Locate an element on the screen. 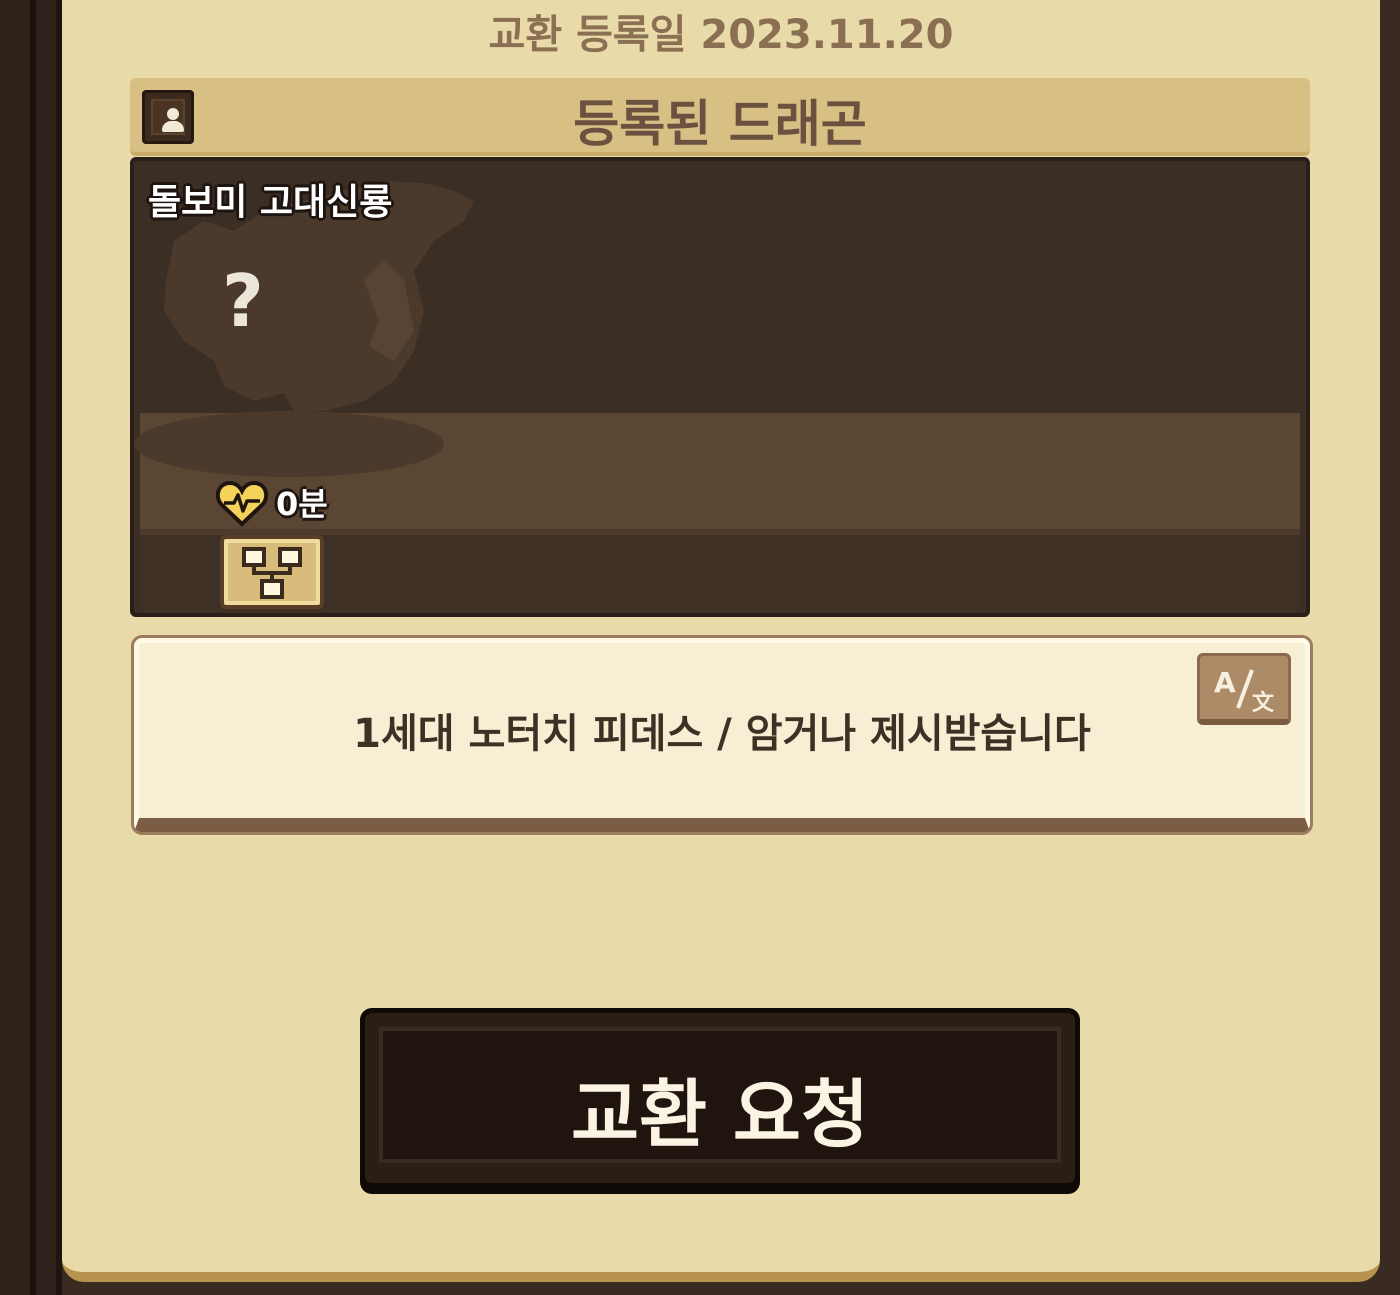 This screenshot has width=1400, height=1295. family-tree-icon is located at coordinates (272, 573).